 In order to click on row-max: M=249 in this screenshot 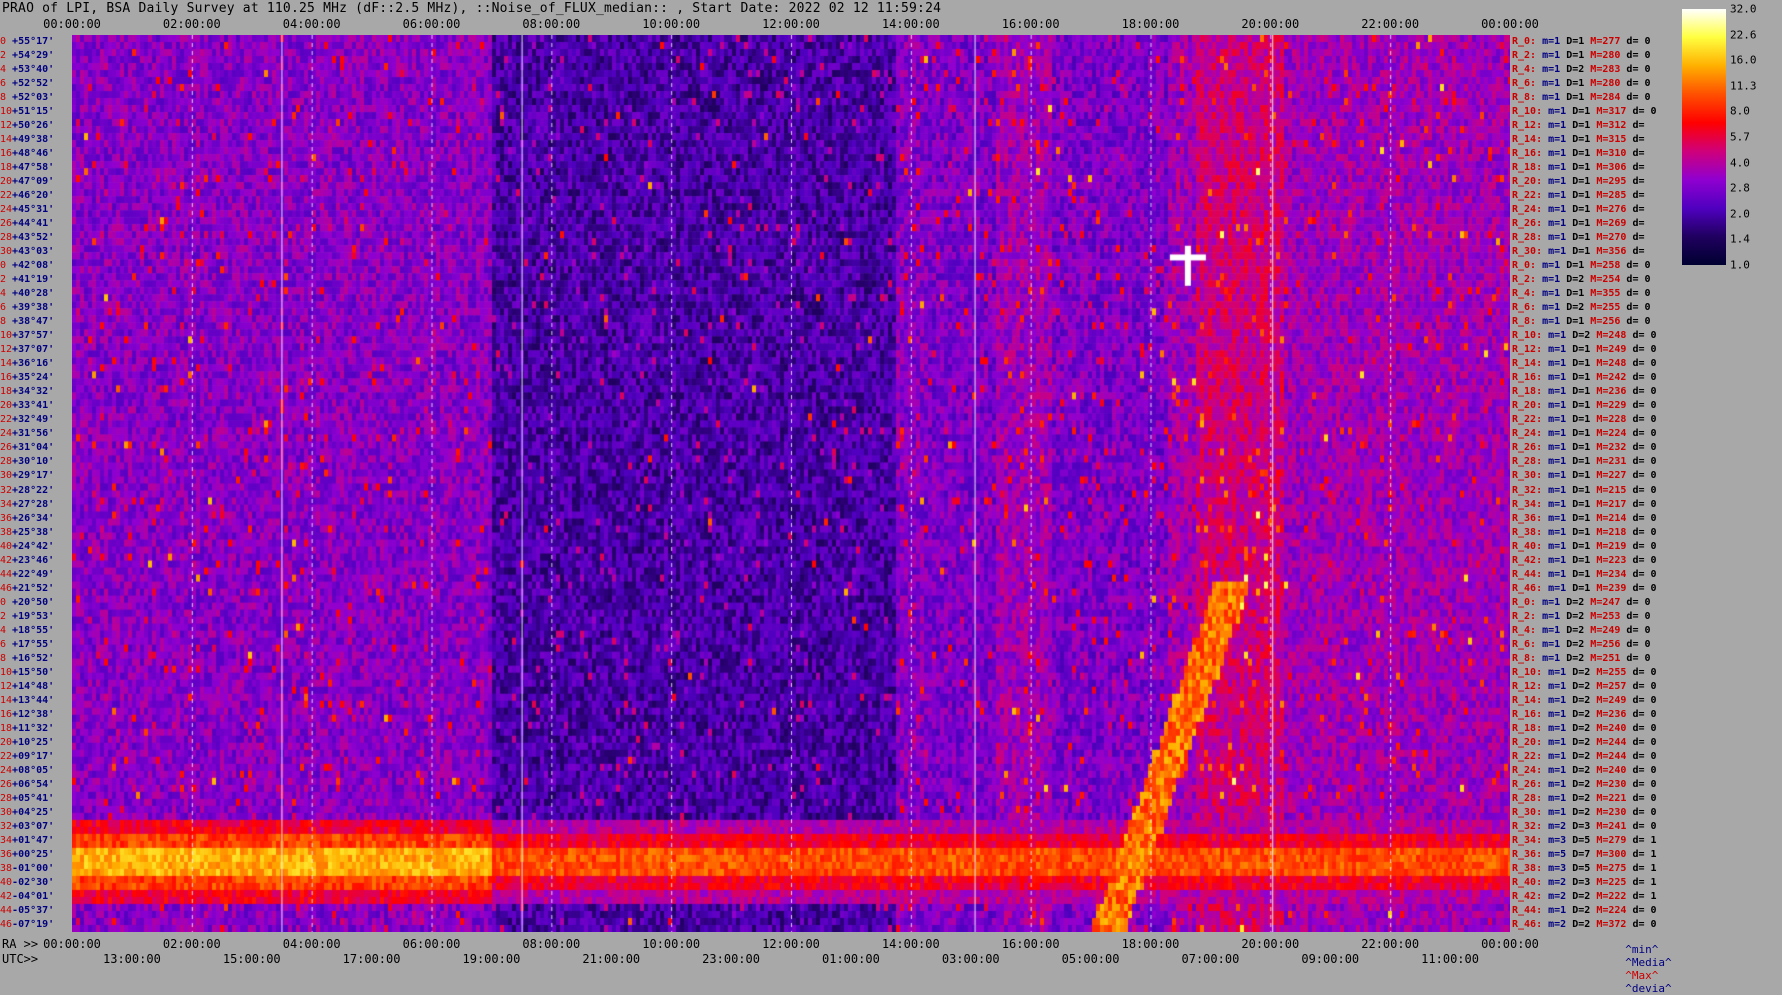, I will do `click(1614, 350)`.